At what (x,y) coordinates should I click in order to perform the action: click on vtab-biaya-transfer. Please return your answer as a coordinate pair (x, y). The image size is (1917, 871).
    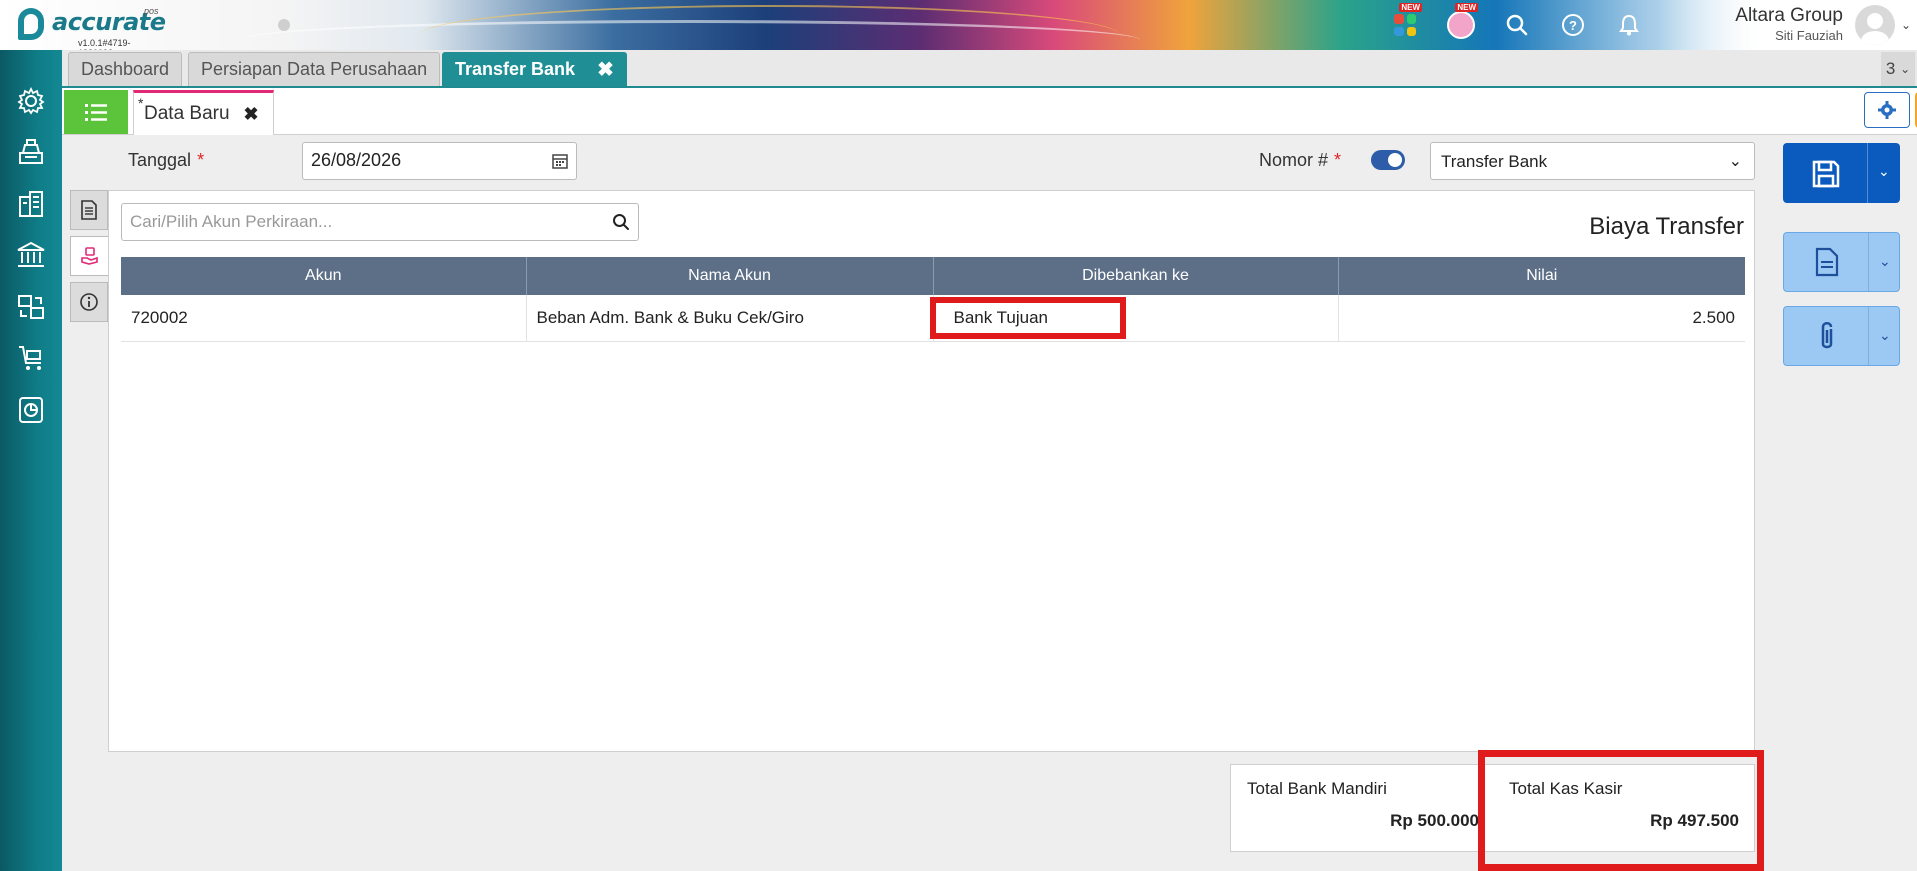
    Looking at the image, I should click on (89, 256).